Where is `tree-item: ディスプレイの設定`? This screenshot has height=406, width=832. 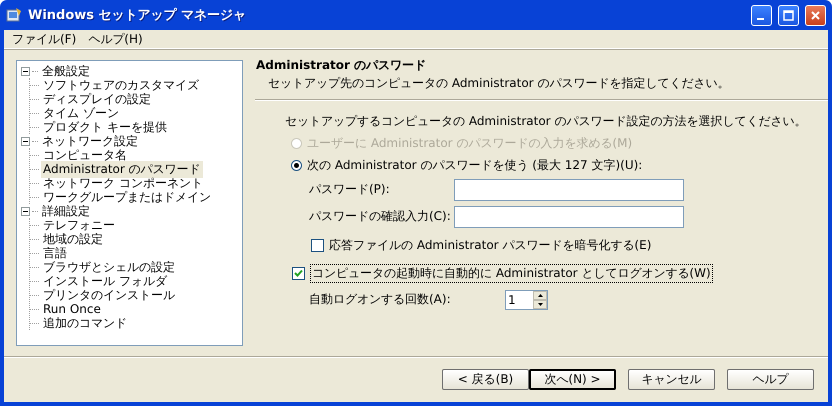 tree-item: ディスプレイの設定 is located at coordinates (97, 99).